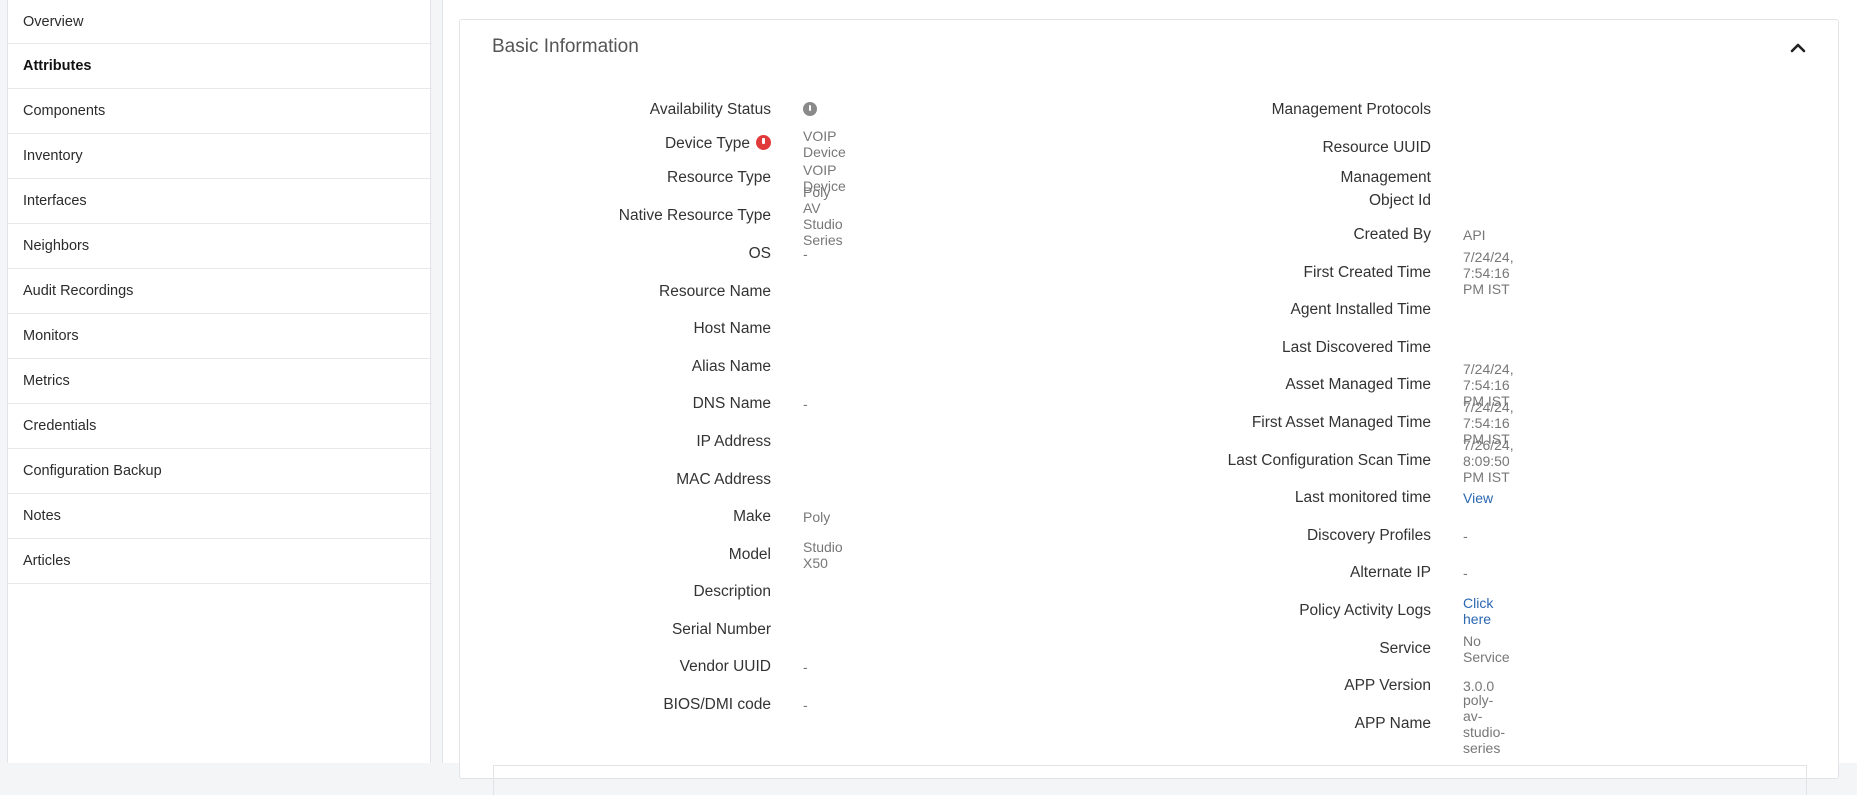  Describe the element at coordinates (721, 629) in the screenshot. I see `attr-label: Serial Number` at that location.